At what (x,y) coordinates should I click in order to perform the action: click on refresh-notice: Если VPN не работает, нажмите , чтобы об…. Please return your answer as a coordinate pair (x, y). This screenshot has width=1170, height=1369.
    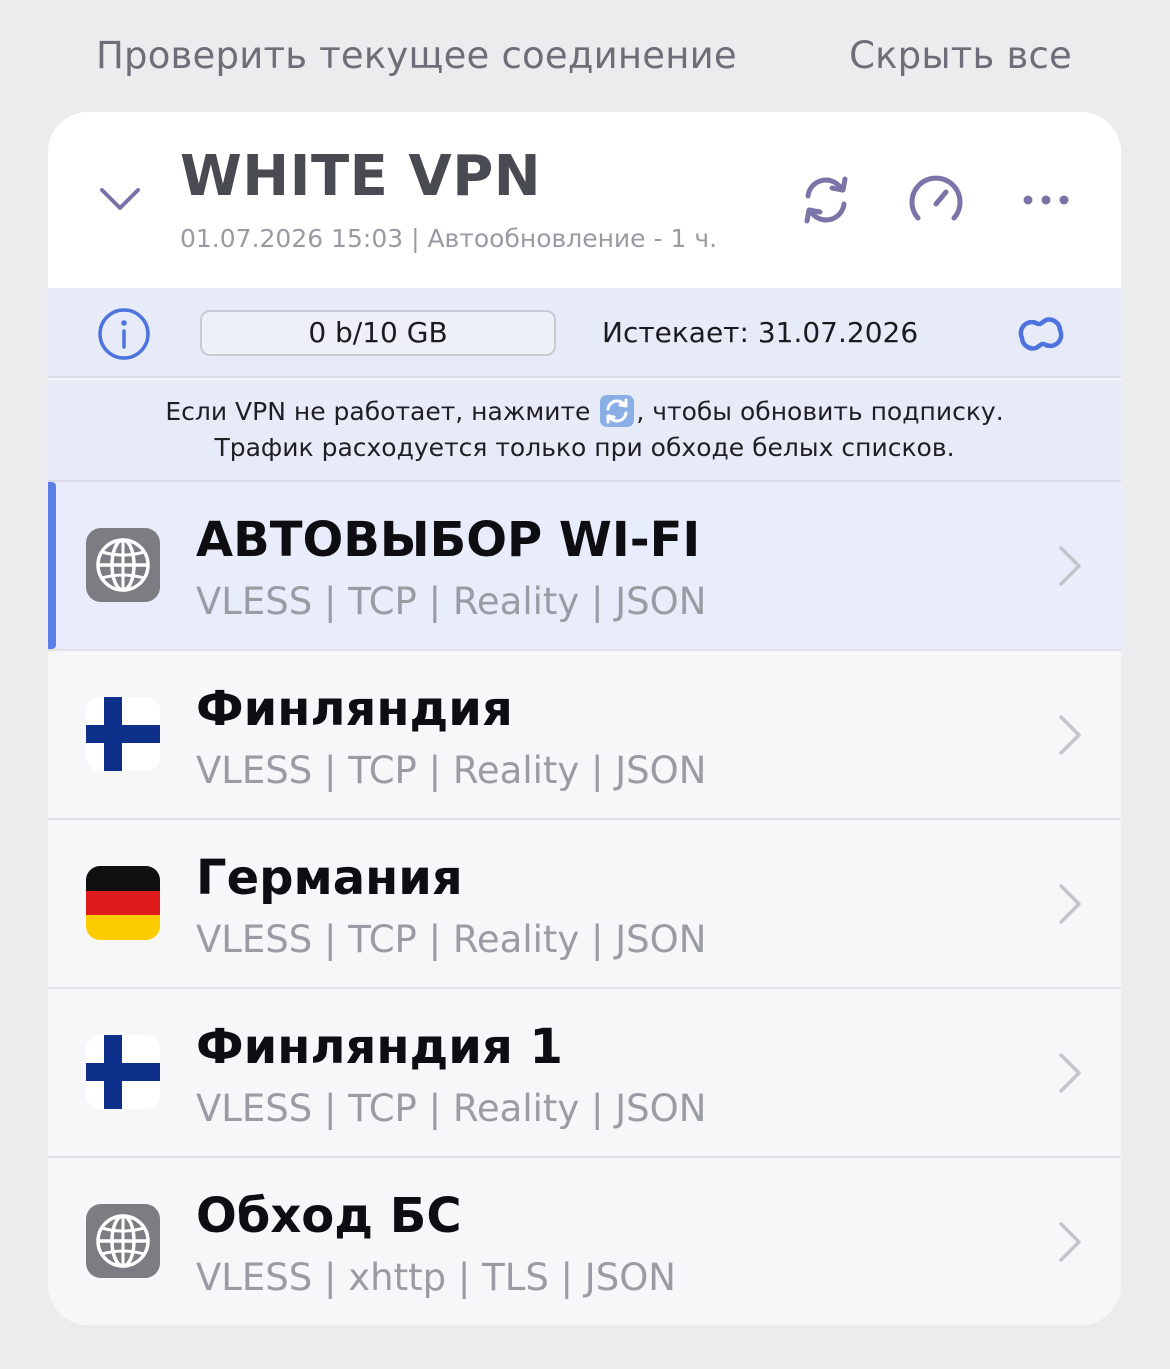
    Looking at the image, I should click on (584, 431).